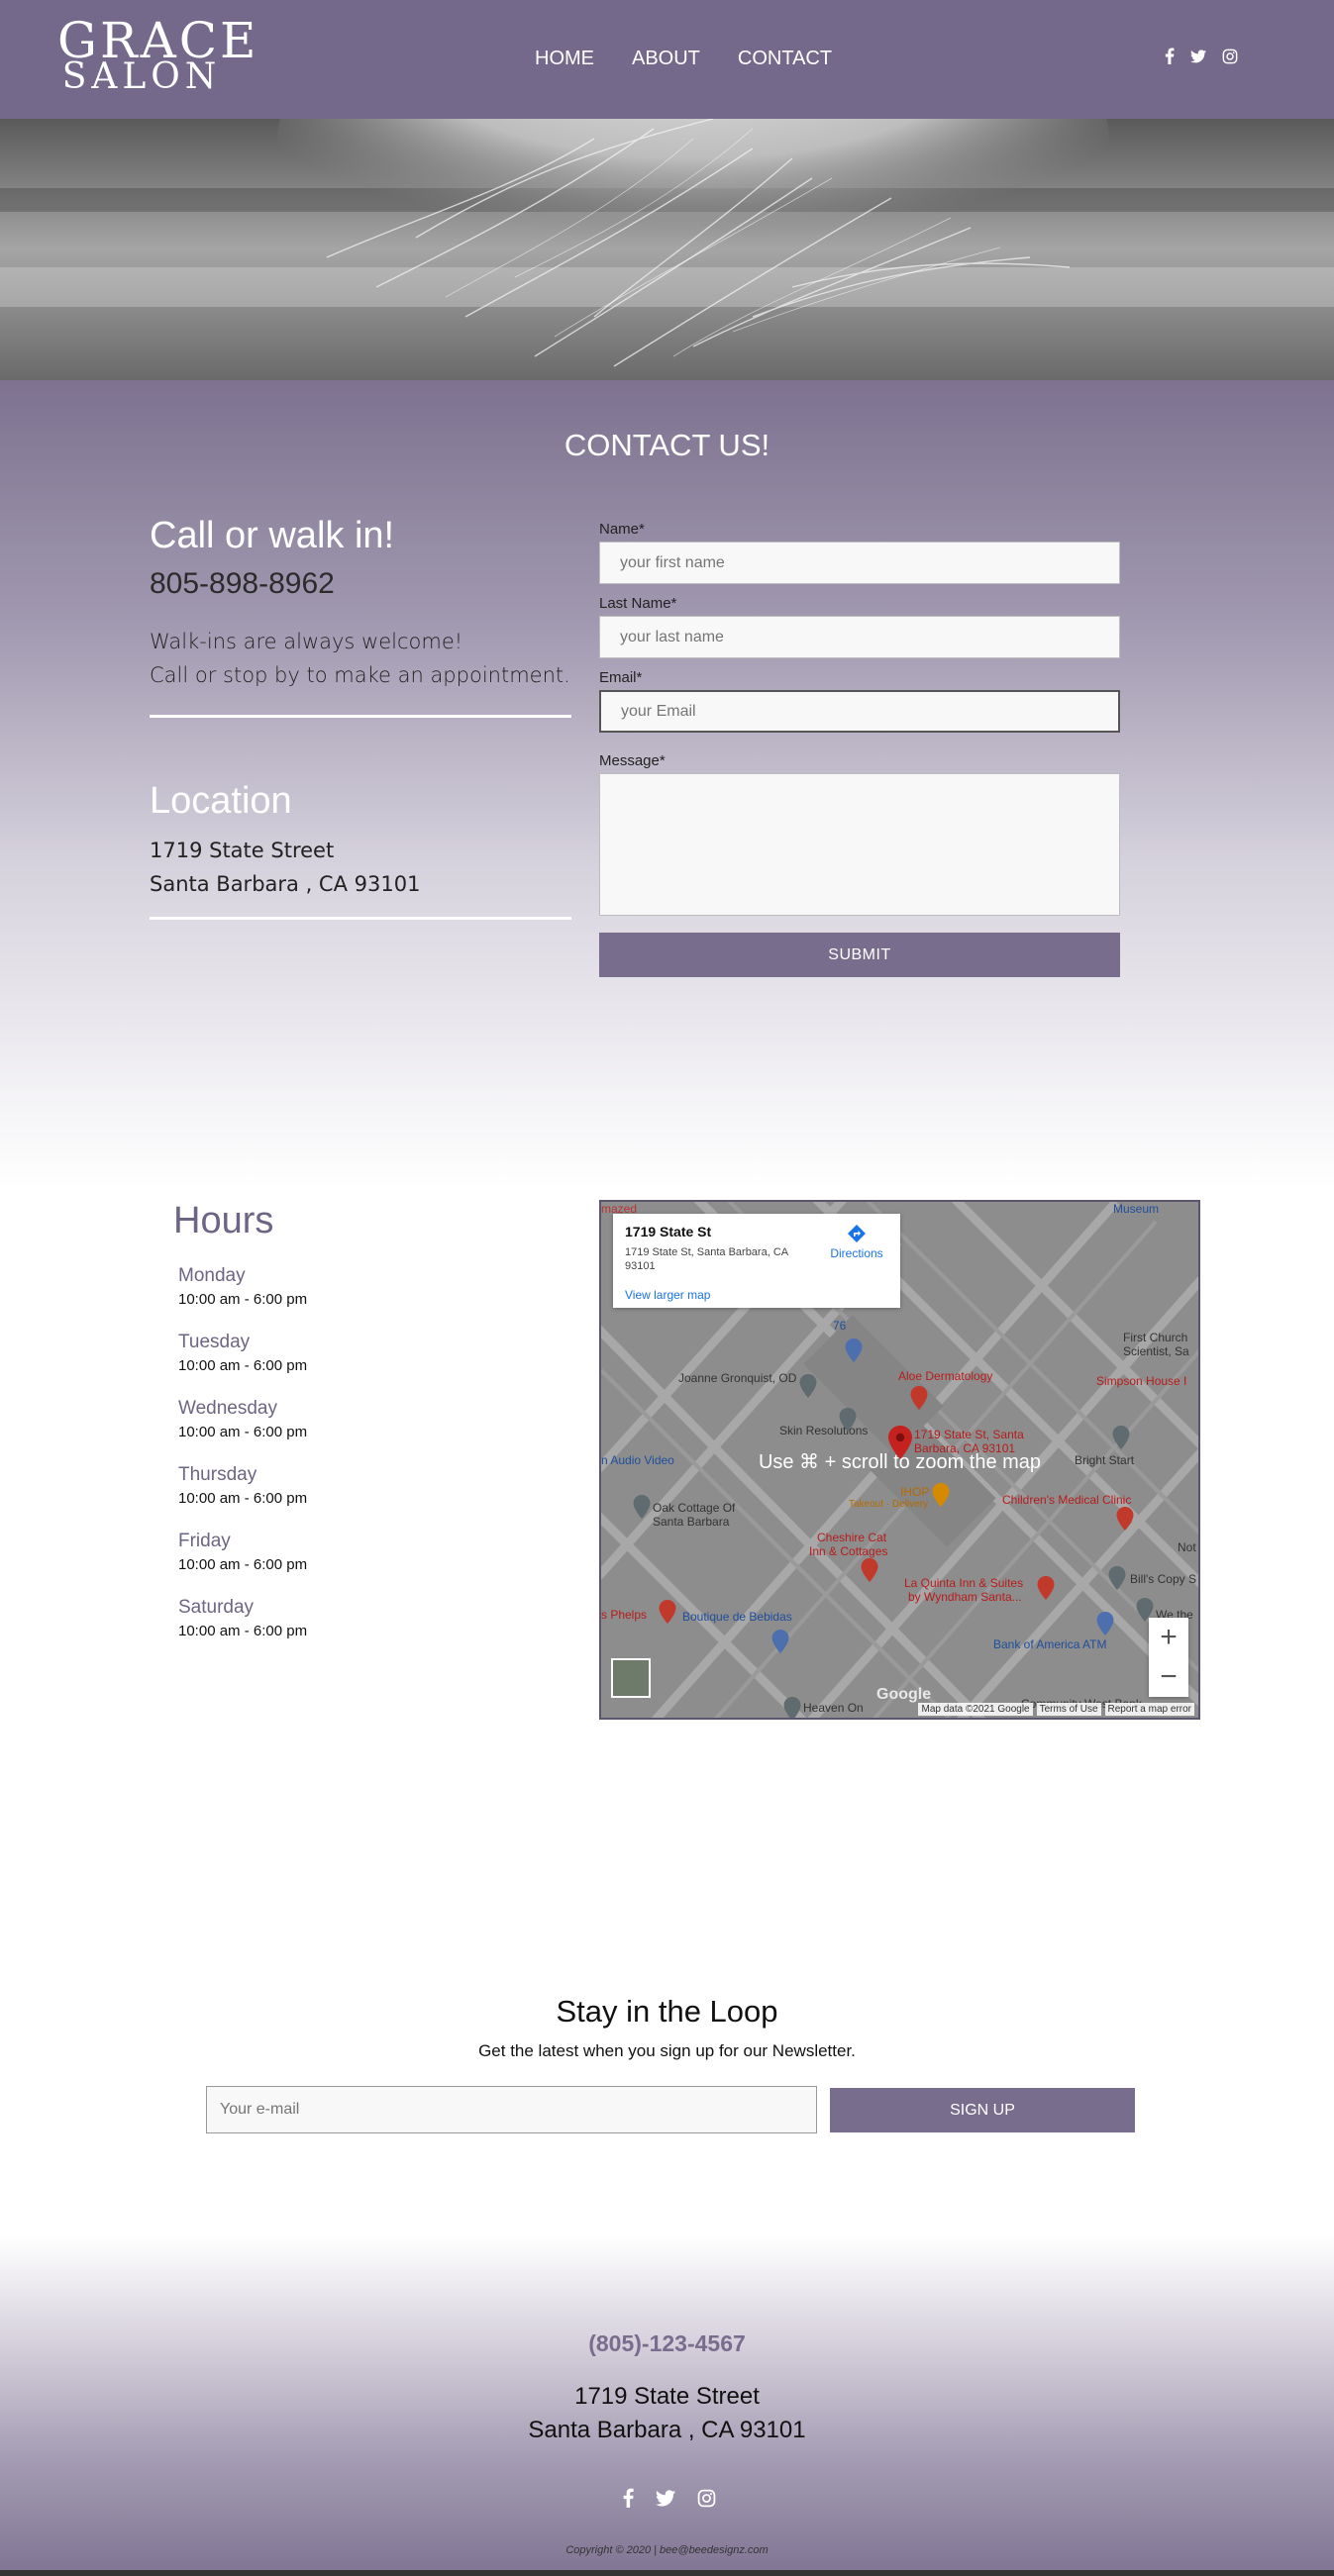  Describe the element at coordinates (1149, 1710) in the screenshot. I see `report-map-error-link: Report a map error` at that location.